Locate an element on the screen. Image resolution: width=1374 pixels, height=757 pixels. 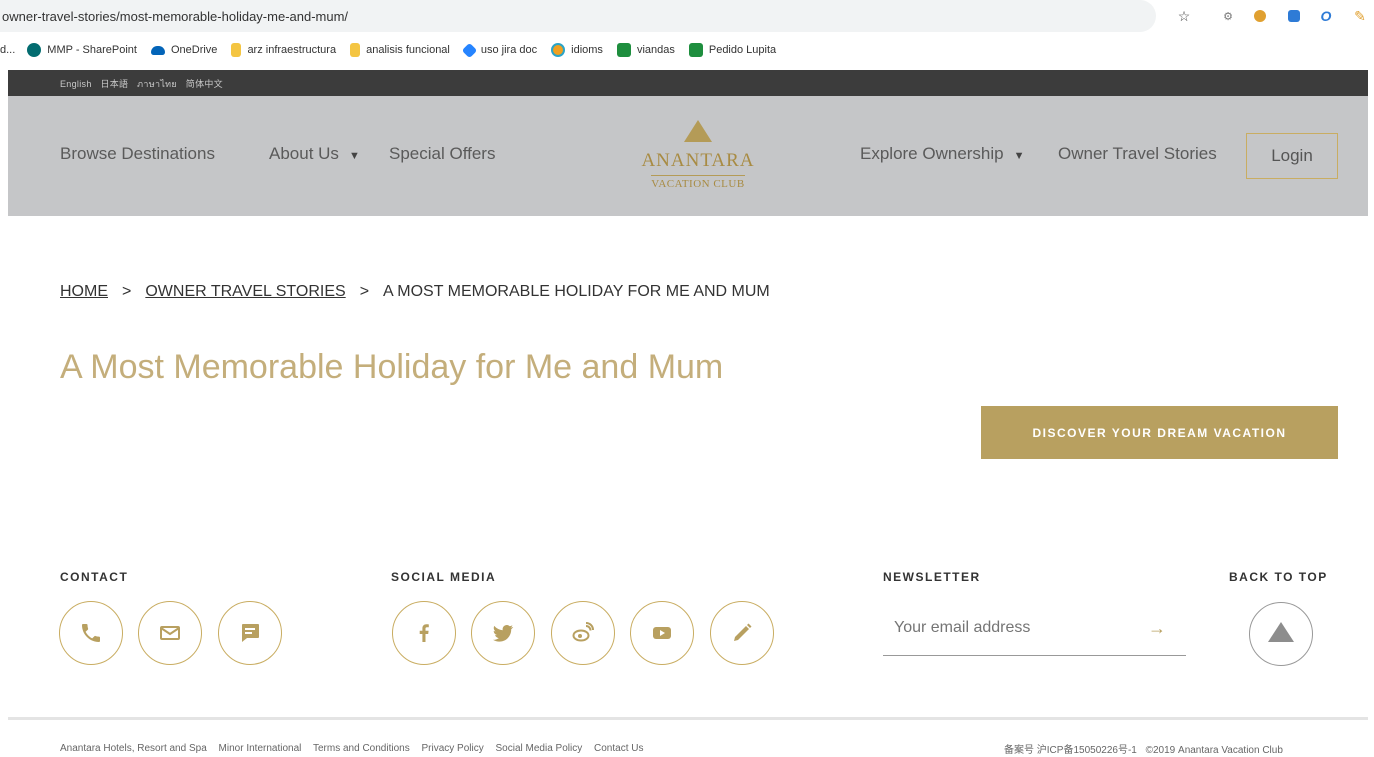
blog-button is located at coordinates (742, 633).